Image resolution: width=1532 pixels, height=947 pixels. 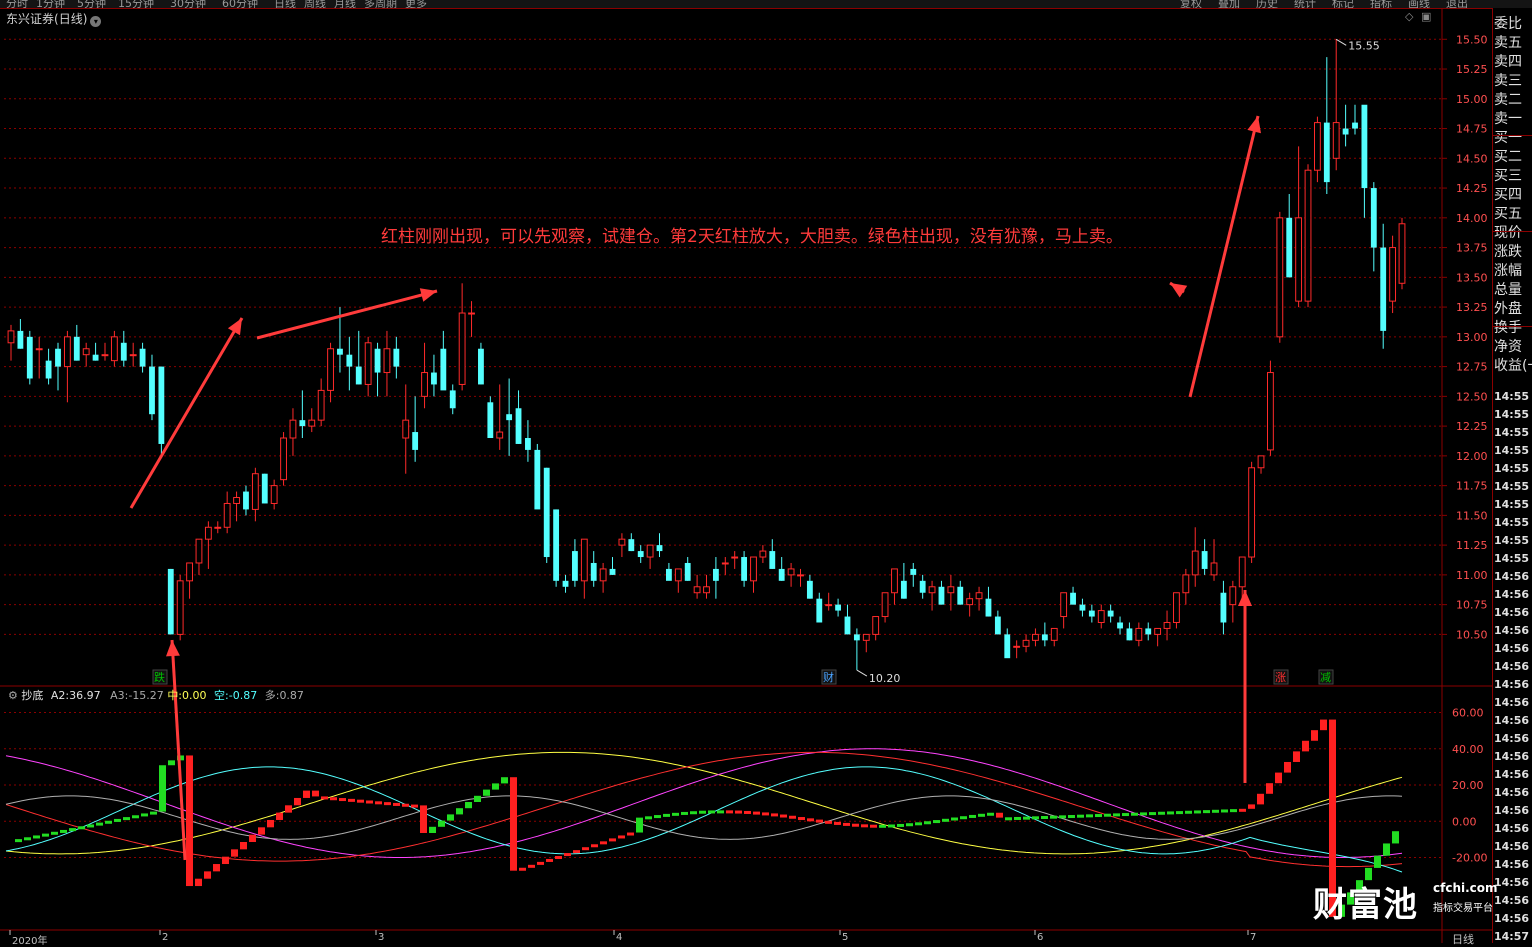 What do you see at coordinates (1426, 16) in the screenshot?
I see `restore-icon: ▣` at bounding box center [1426, 16].